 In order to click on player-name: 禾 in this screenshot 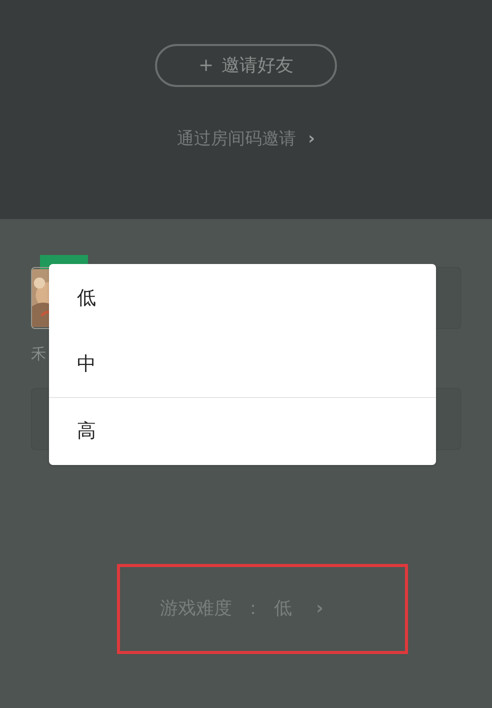, I will do `click(38, 354)`.